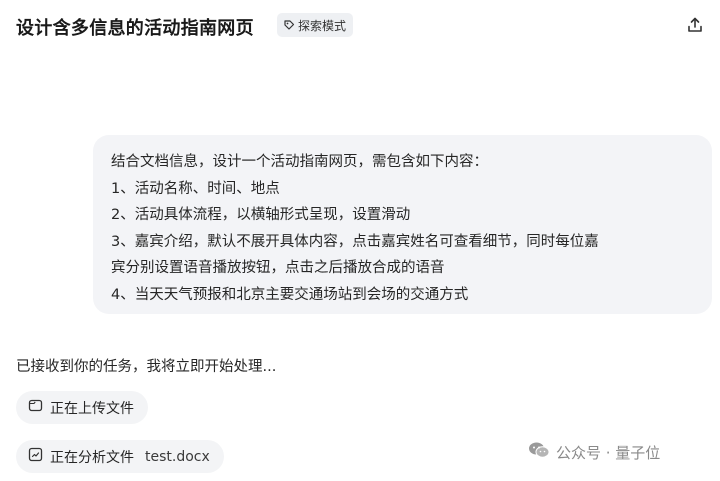  Describe the element at coordinates (360, 26) in the screenshot. I see `header: 设计含多信息的活动指南网页 探索模式` at that location.